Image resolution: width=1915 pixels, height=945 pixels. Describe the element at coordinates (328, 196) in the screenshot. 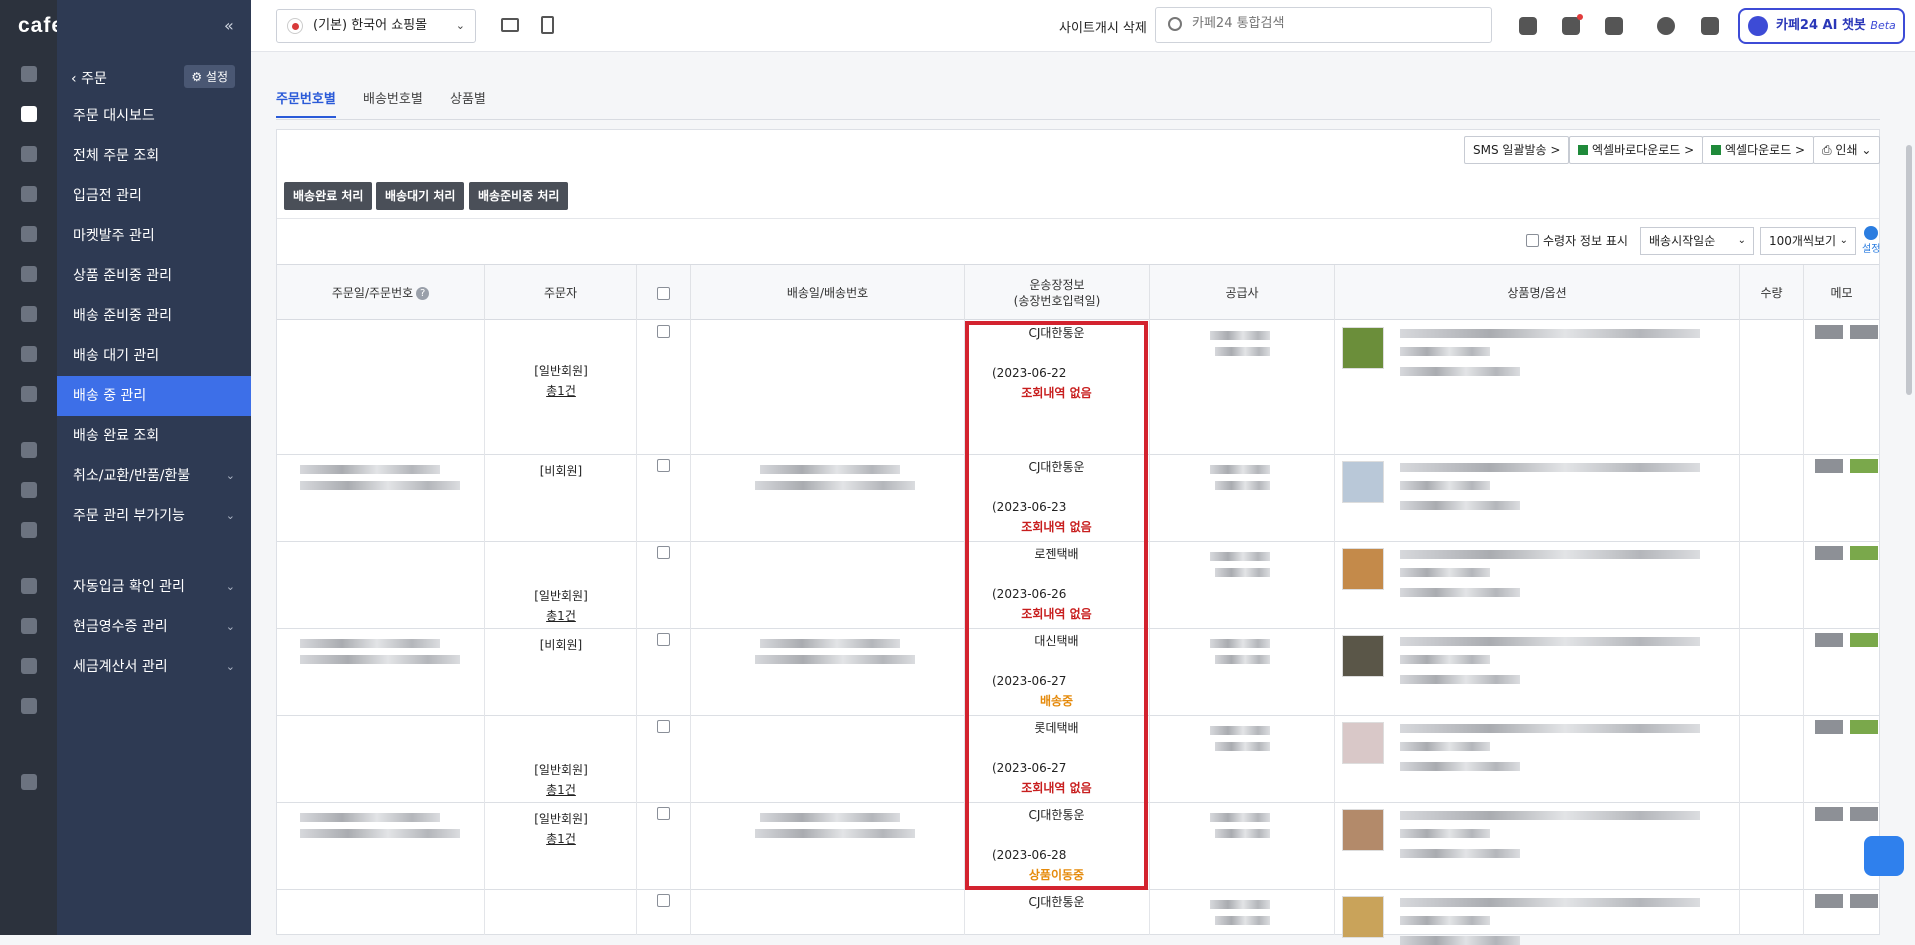

I see `complete-delivery-button: 배송완료 처리` at that location.